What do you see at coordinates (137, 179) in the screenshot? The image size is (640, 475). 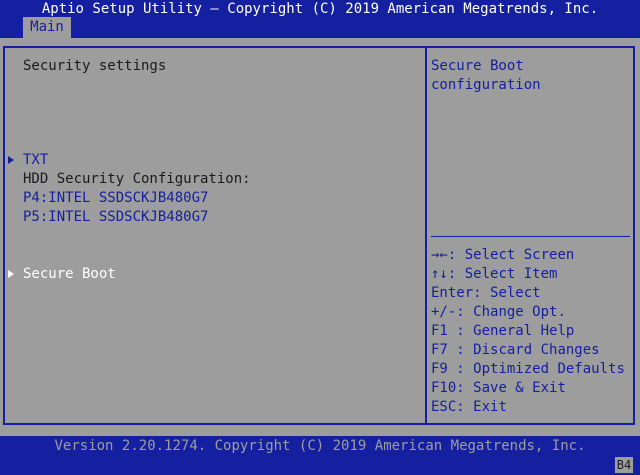 I see `hdd-security-heading: HDD Security Configuration:` at bounding box center [137, 179].